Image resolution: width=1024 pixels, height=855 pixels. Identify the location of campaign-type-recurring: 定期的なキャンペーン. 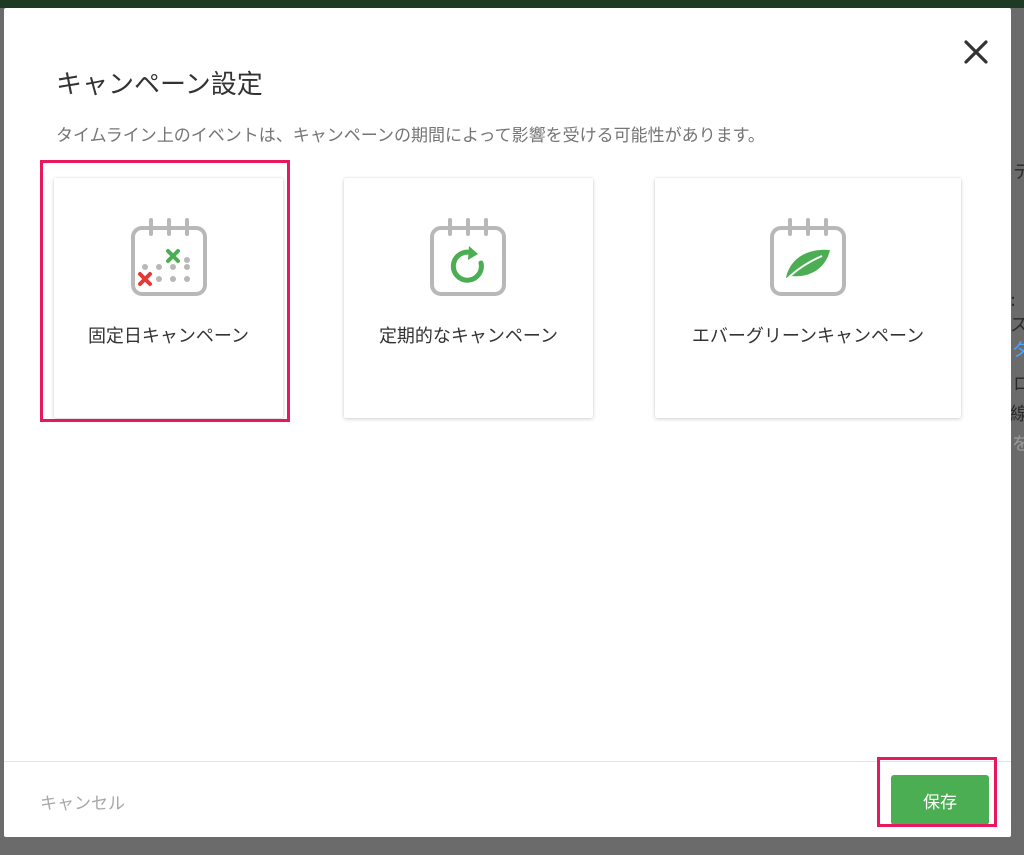
(468, 298).